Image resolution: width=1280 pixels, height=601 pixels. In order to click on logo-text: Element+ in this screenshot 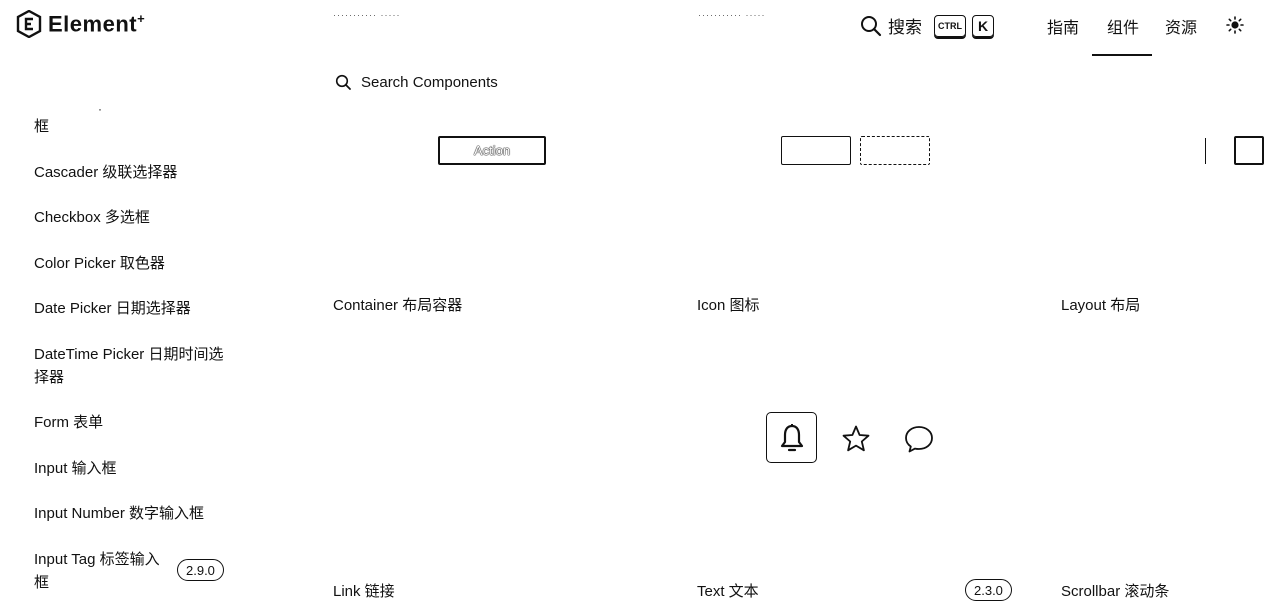, I will do `click(97, 23)`.